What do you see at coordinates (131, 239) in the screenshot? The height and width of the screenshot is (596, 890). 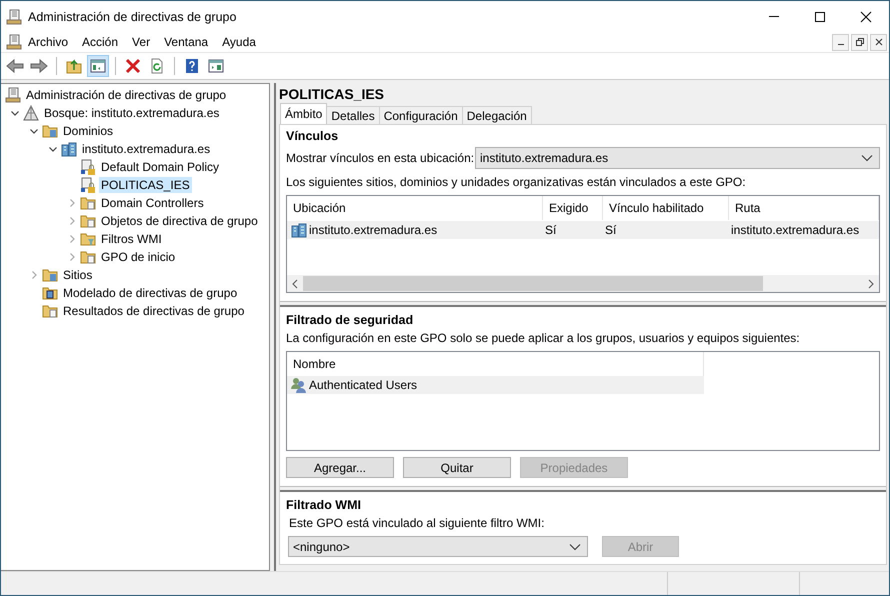 I see `tree-item: Filtros WMI` at bounding box center [131, 239].